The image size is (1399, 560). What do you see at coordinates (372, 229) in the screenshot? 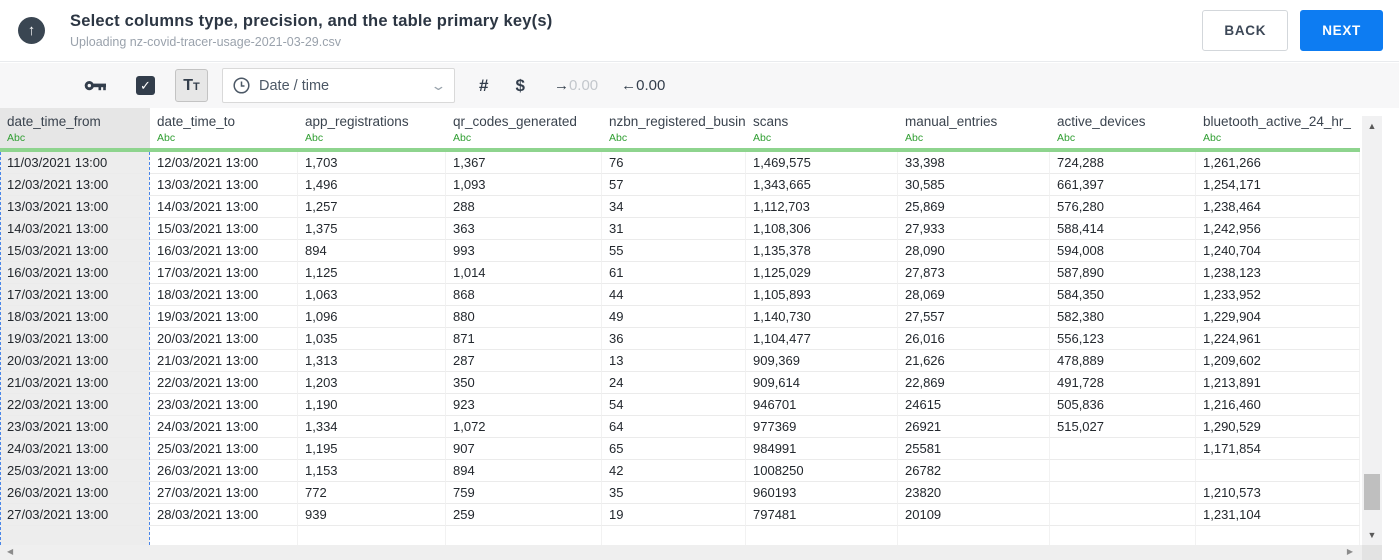
I see `table-cell: 1,375` at bounding box center [372, 229].